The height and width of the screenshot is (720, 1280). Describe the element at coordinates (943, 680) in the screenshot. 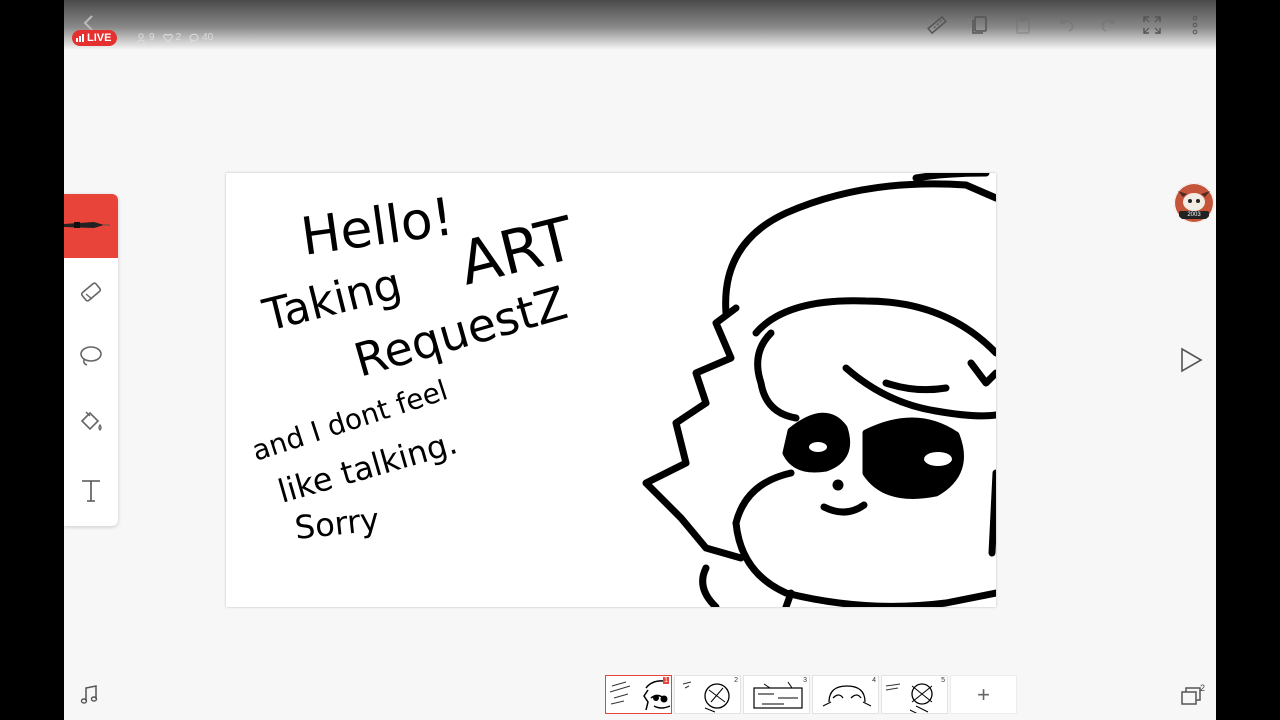

I see `frame-number: 5` at that location.